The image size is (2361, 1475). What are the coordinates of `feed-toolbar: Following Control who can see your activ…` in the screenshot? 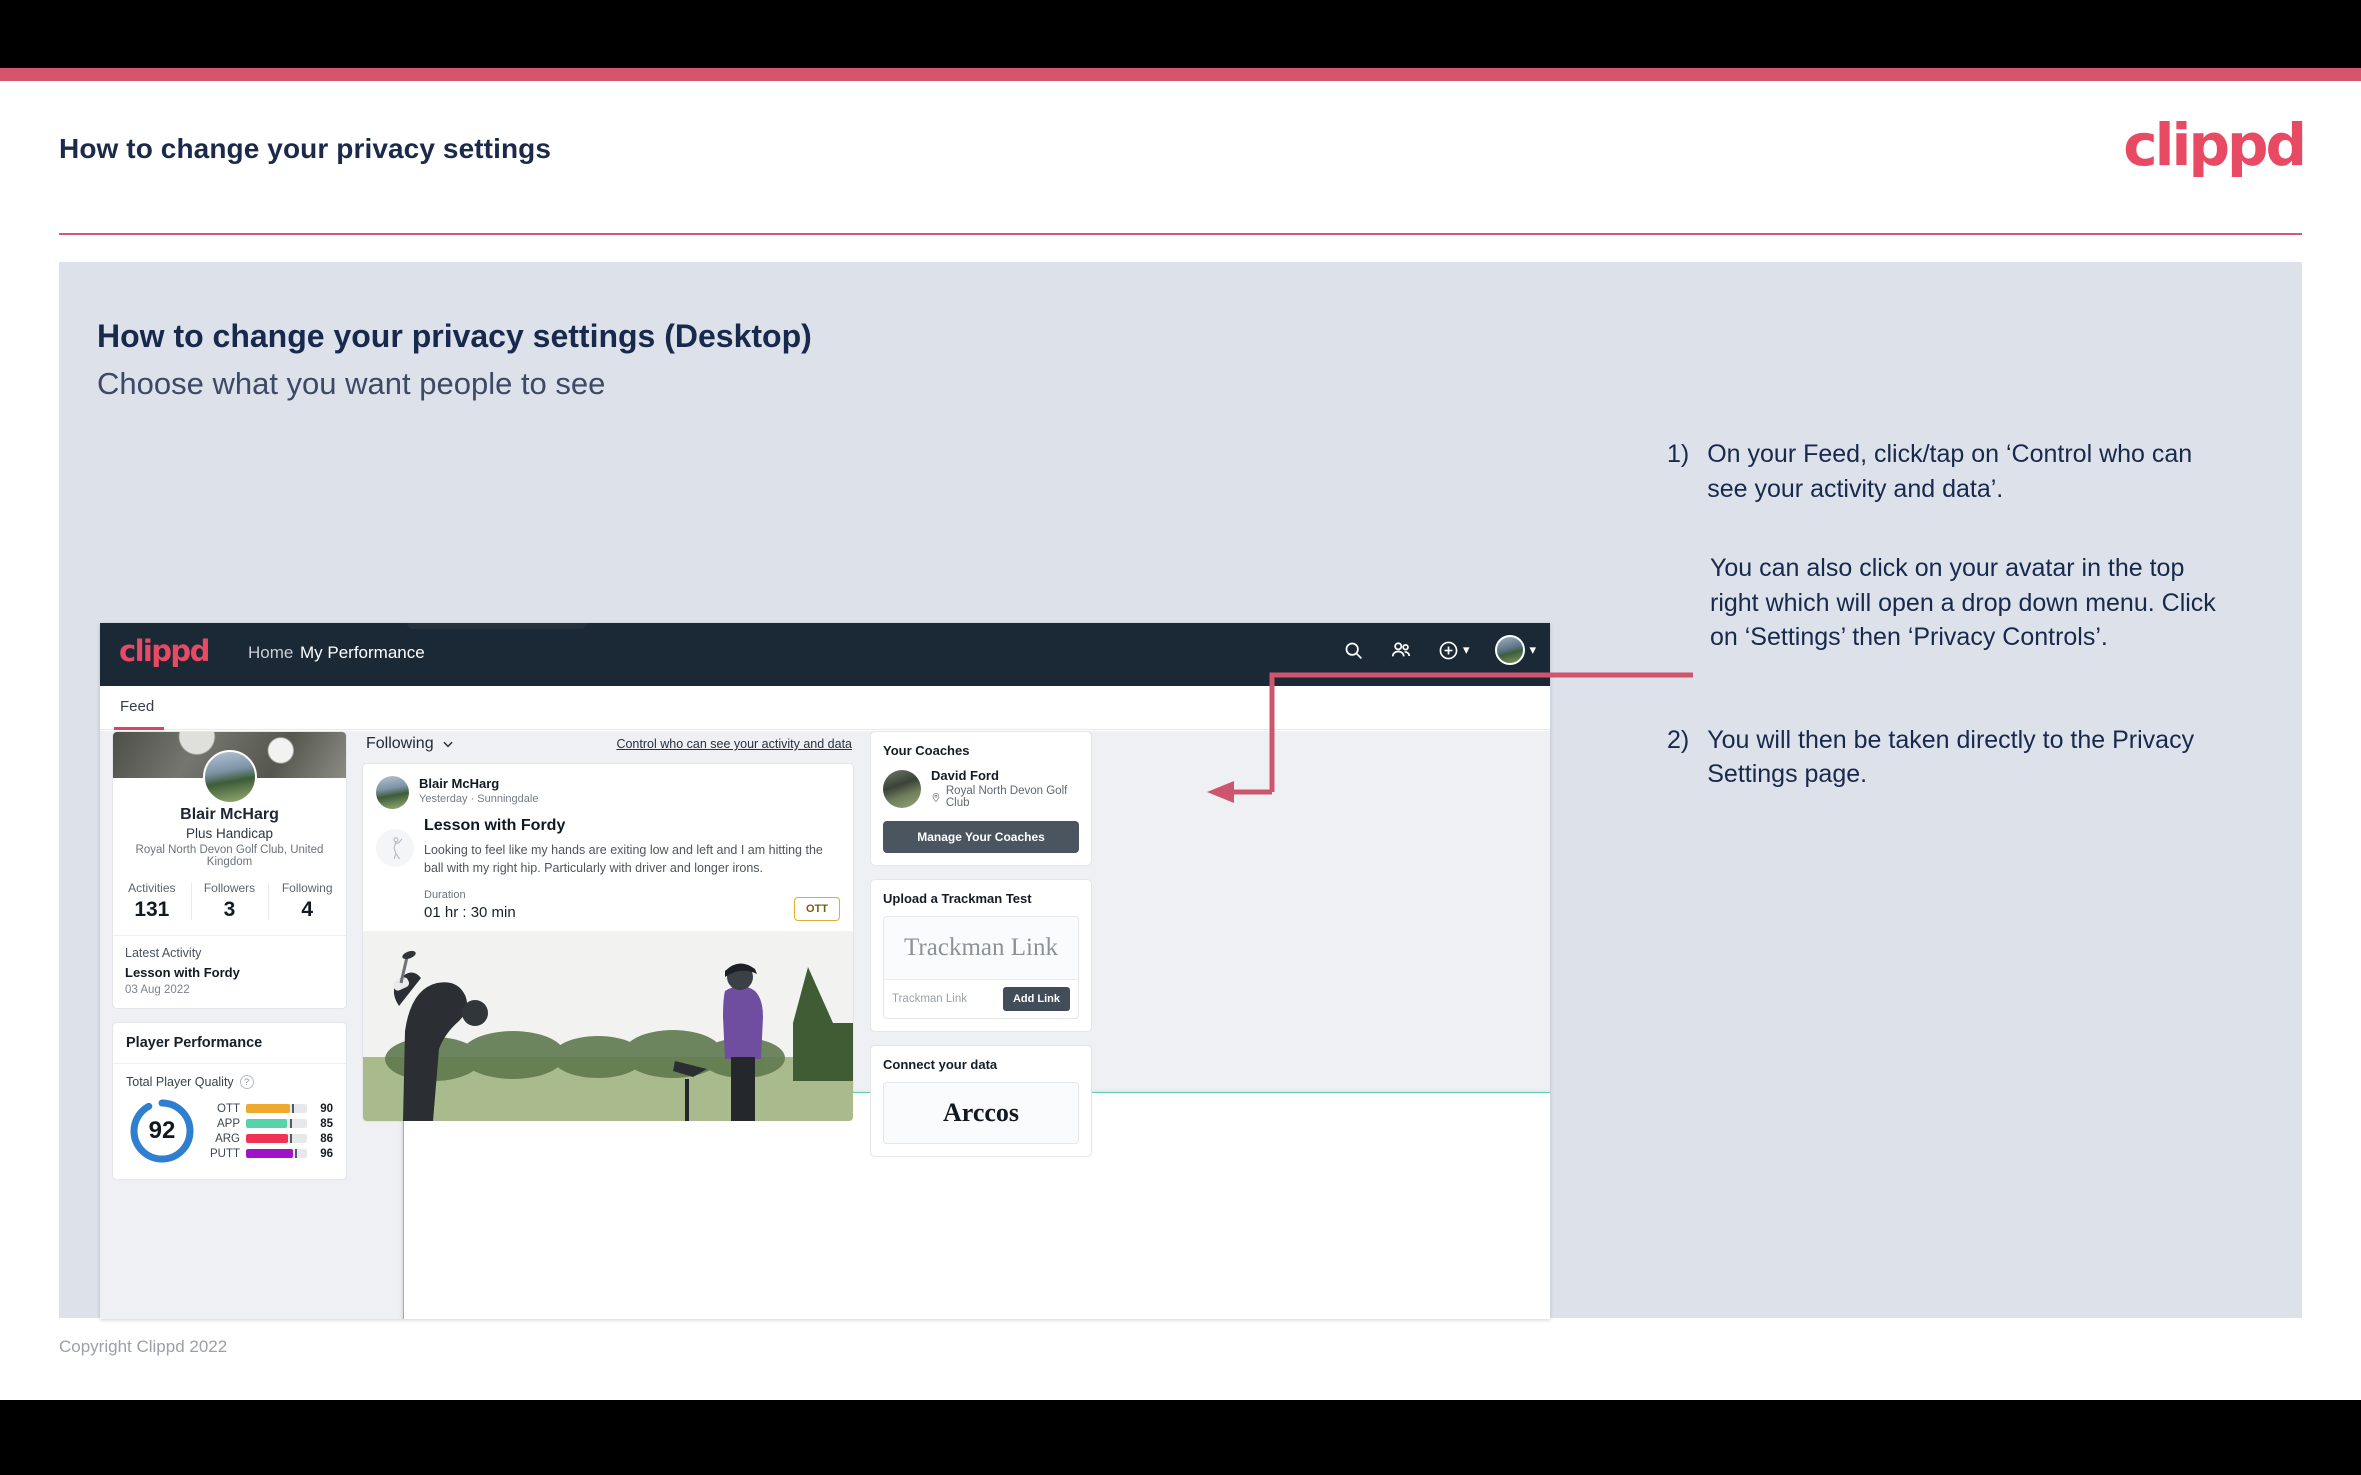 It's located at (608, 747).